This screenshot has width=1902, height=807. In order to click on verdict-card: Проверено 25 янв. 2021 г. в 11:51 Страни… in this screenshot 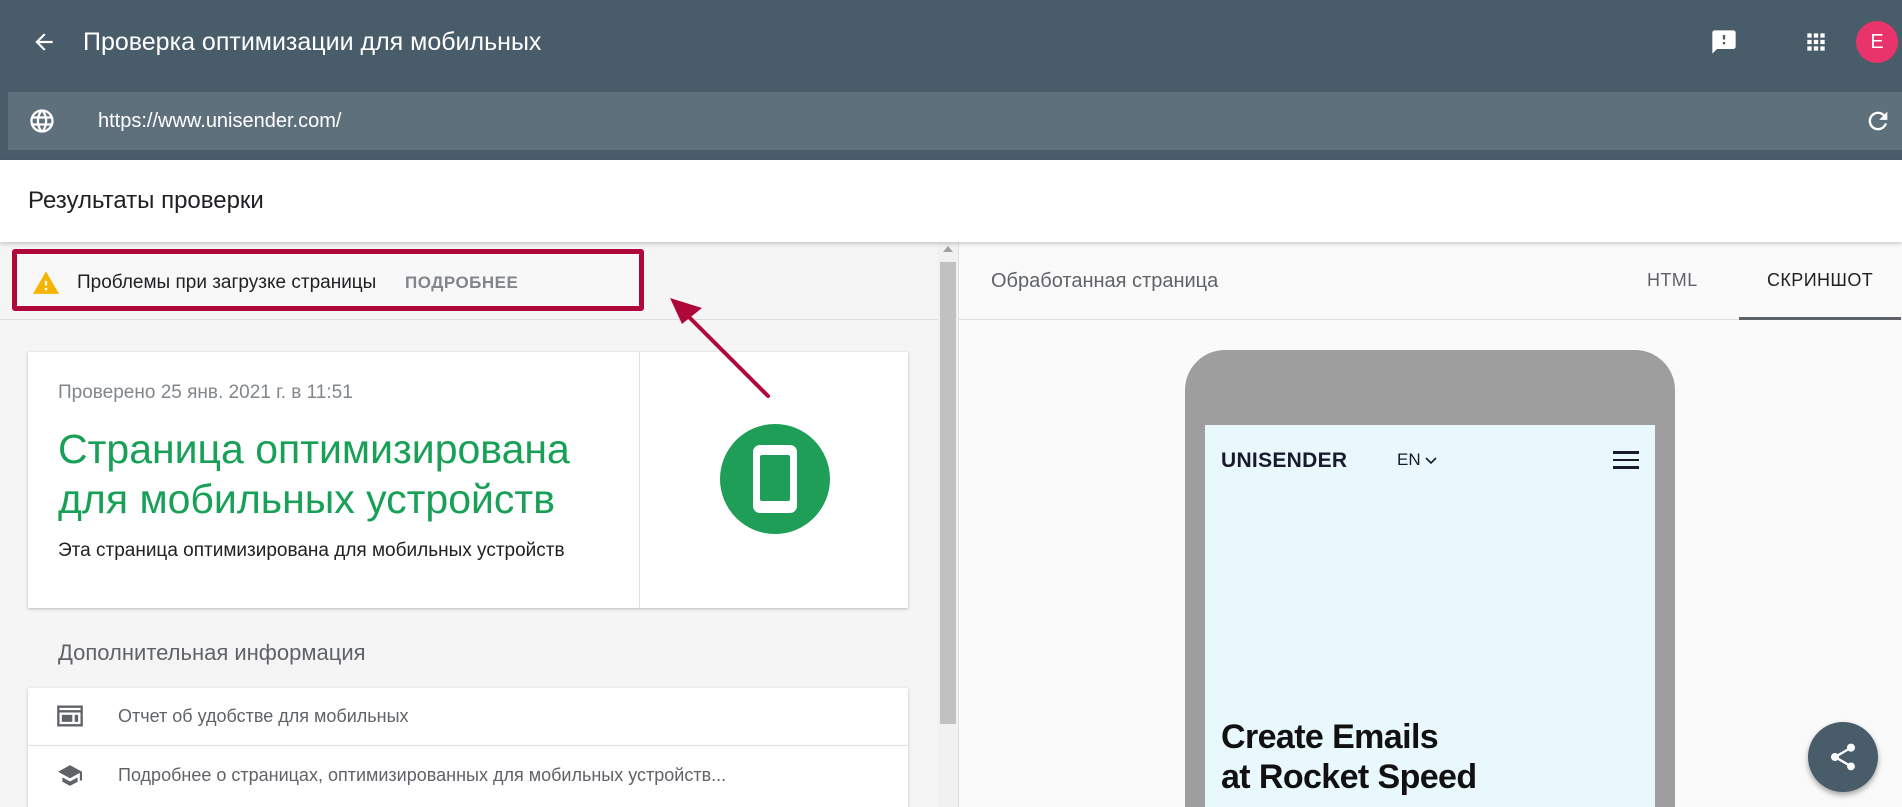, I will do `click(468, 480)`.